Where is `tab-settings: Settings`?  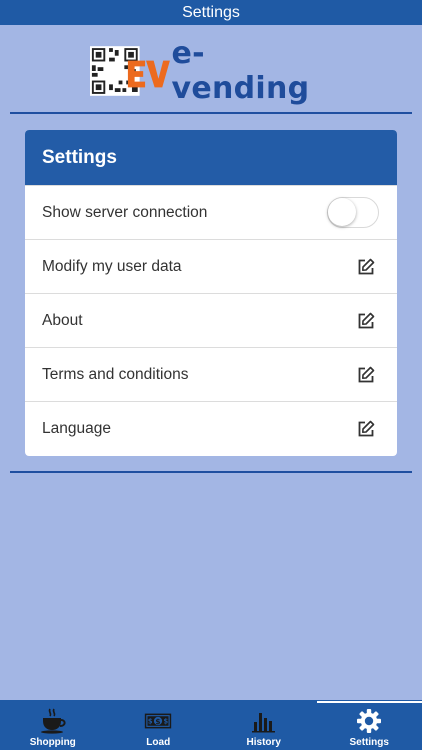
tab-settings: Settings is located at coordinates (369, 725).